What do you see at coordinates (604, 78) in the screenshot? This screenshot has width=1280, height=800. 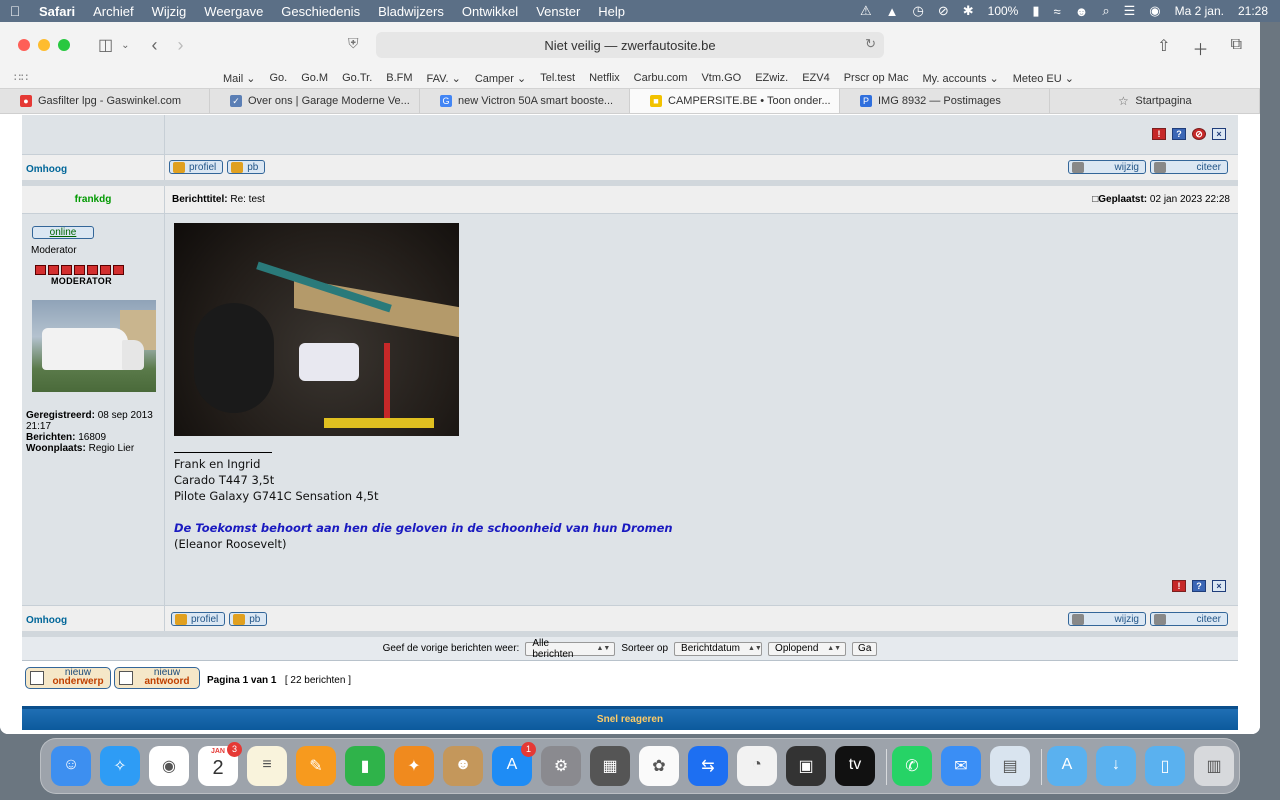 I see `favorite-item: Netflix` at bounding box center [604, 78].